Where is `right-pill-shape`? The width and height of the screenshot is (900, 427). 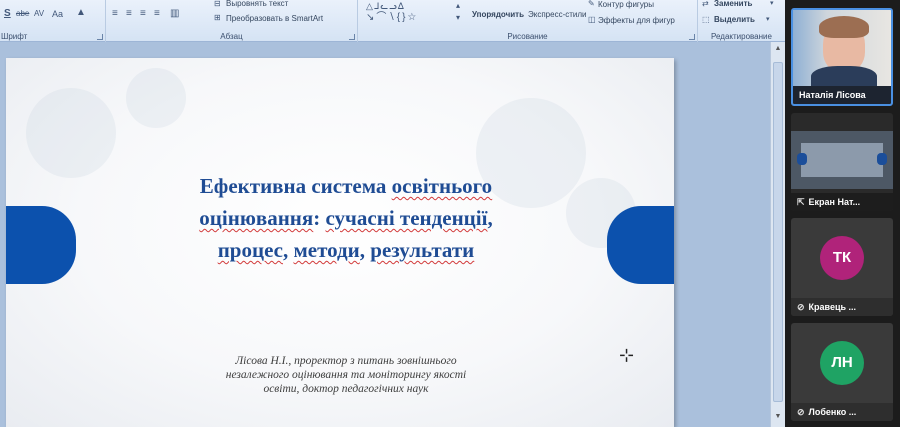 right-pill-shape is located at coordinates (640, 245).